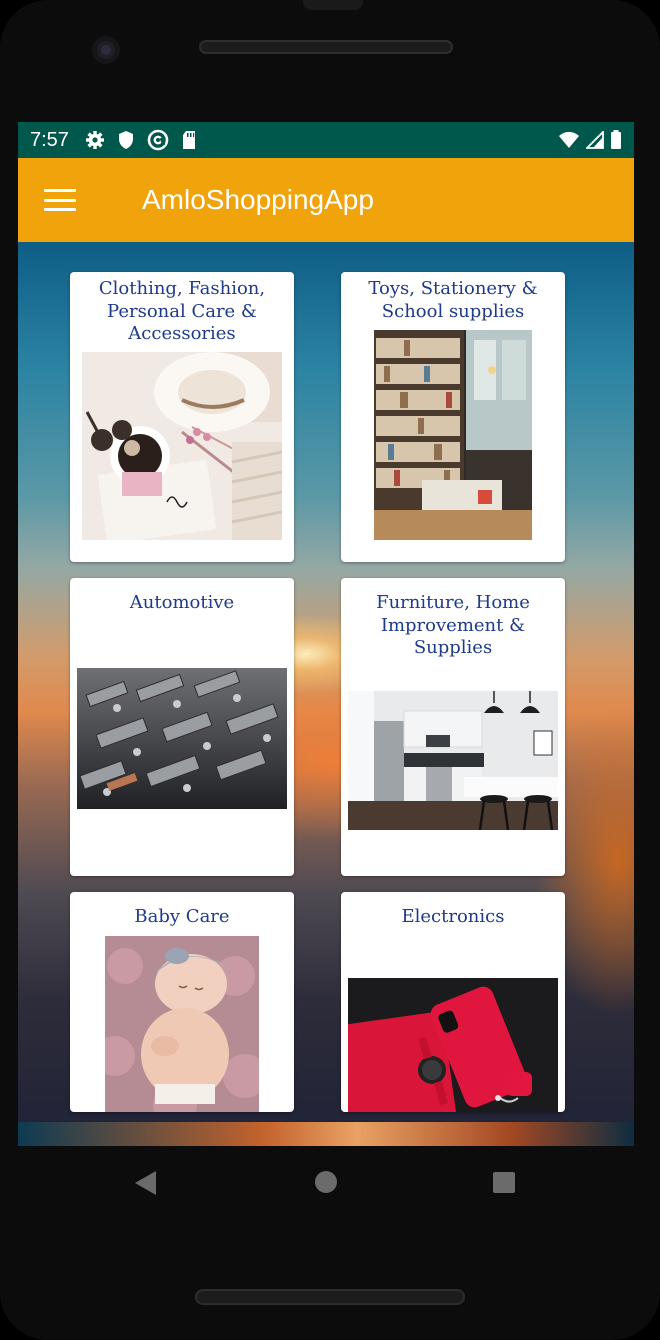 The width and height of the screenshot is (660, 1340). I want to click on app-title: AmloShoppingApp, so click(258, 199).